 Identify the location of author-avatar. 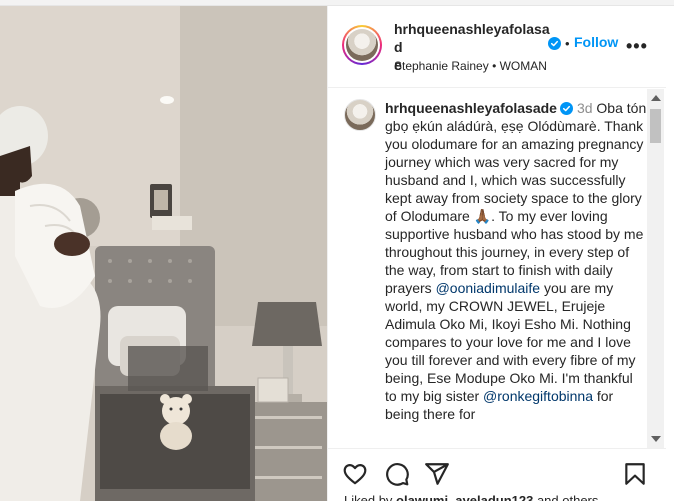
(362, 45).